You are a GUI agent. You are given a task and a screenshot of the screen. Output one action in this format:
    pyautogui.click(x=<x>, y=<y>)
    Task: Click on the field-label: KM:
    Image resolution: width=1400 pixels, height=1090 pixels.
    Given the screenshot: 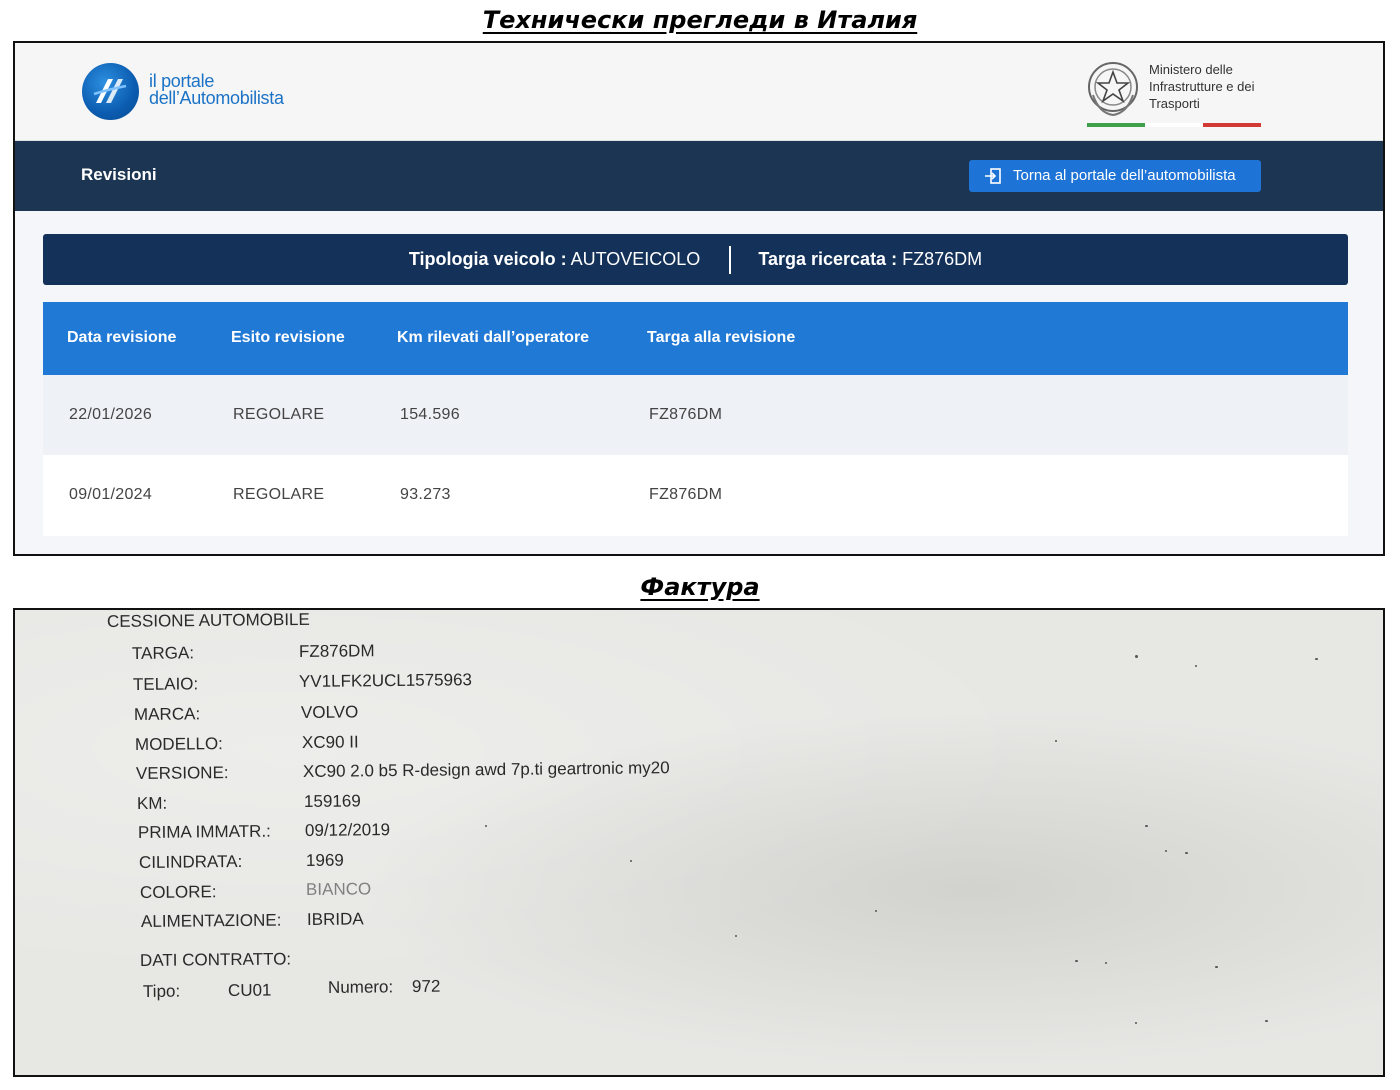 What is the action you would take?
    pyautogui.click(x=152, y=803)
    